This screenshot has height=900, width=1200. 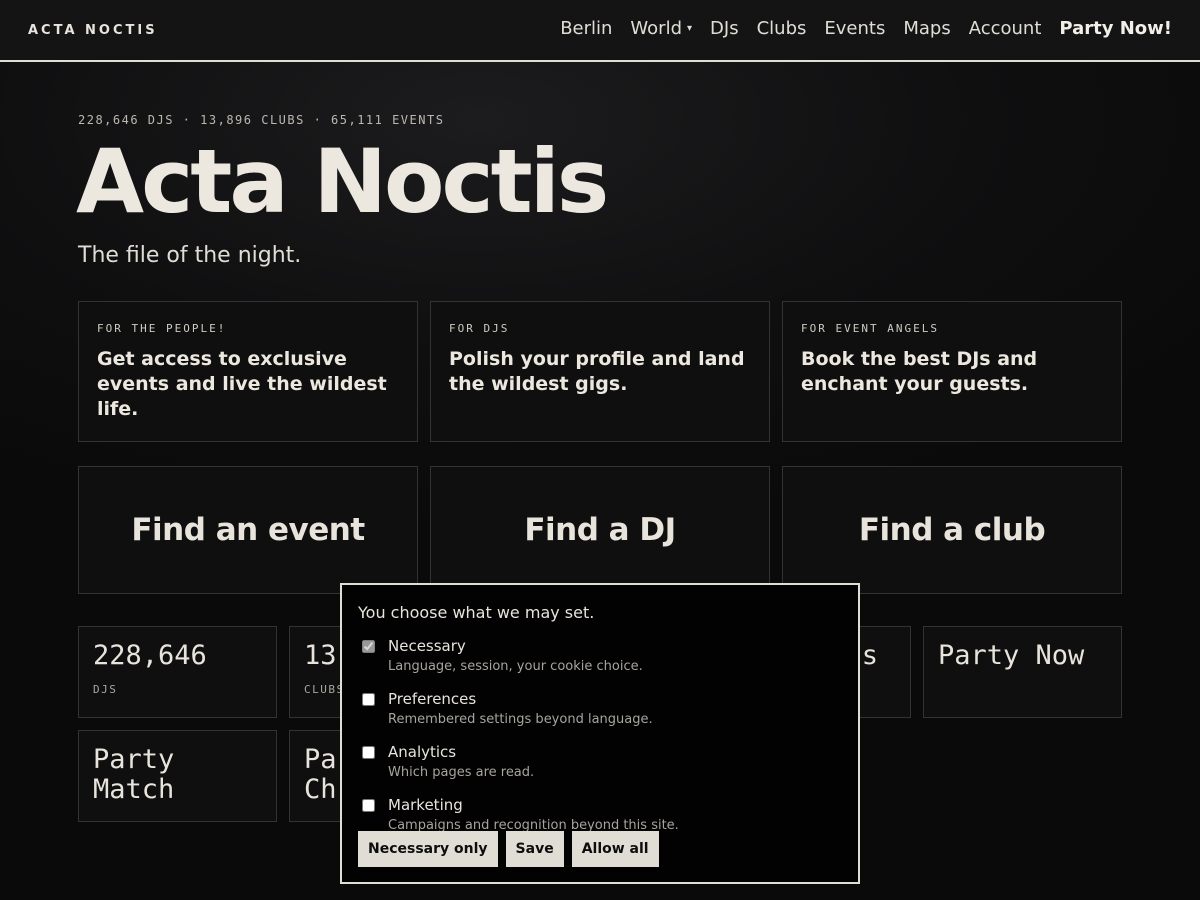 What do you see at coordinates (476, 612) in the screenshot?
I see `consent-title: You choose what we may set.` at bounding box center [476, 612].